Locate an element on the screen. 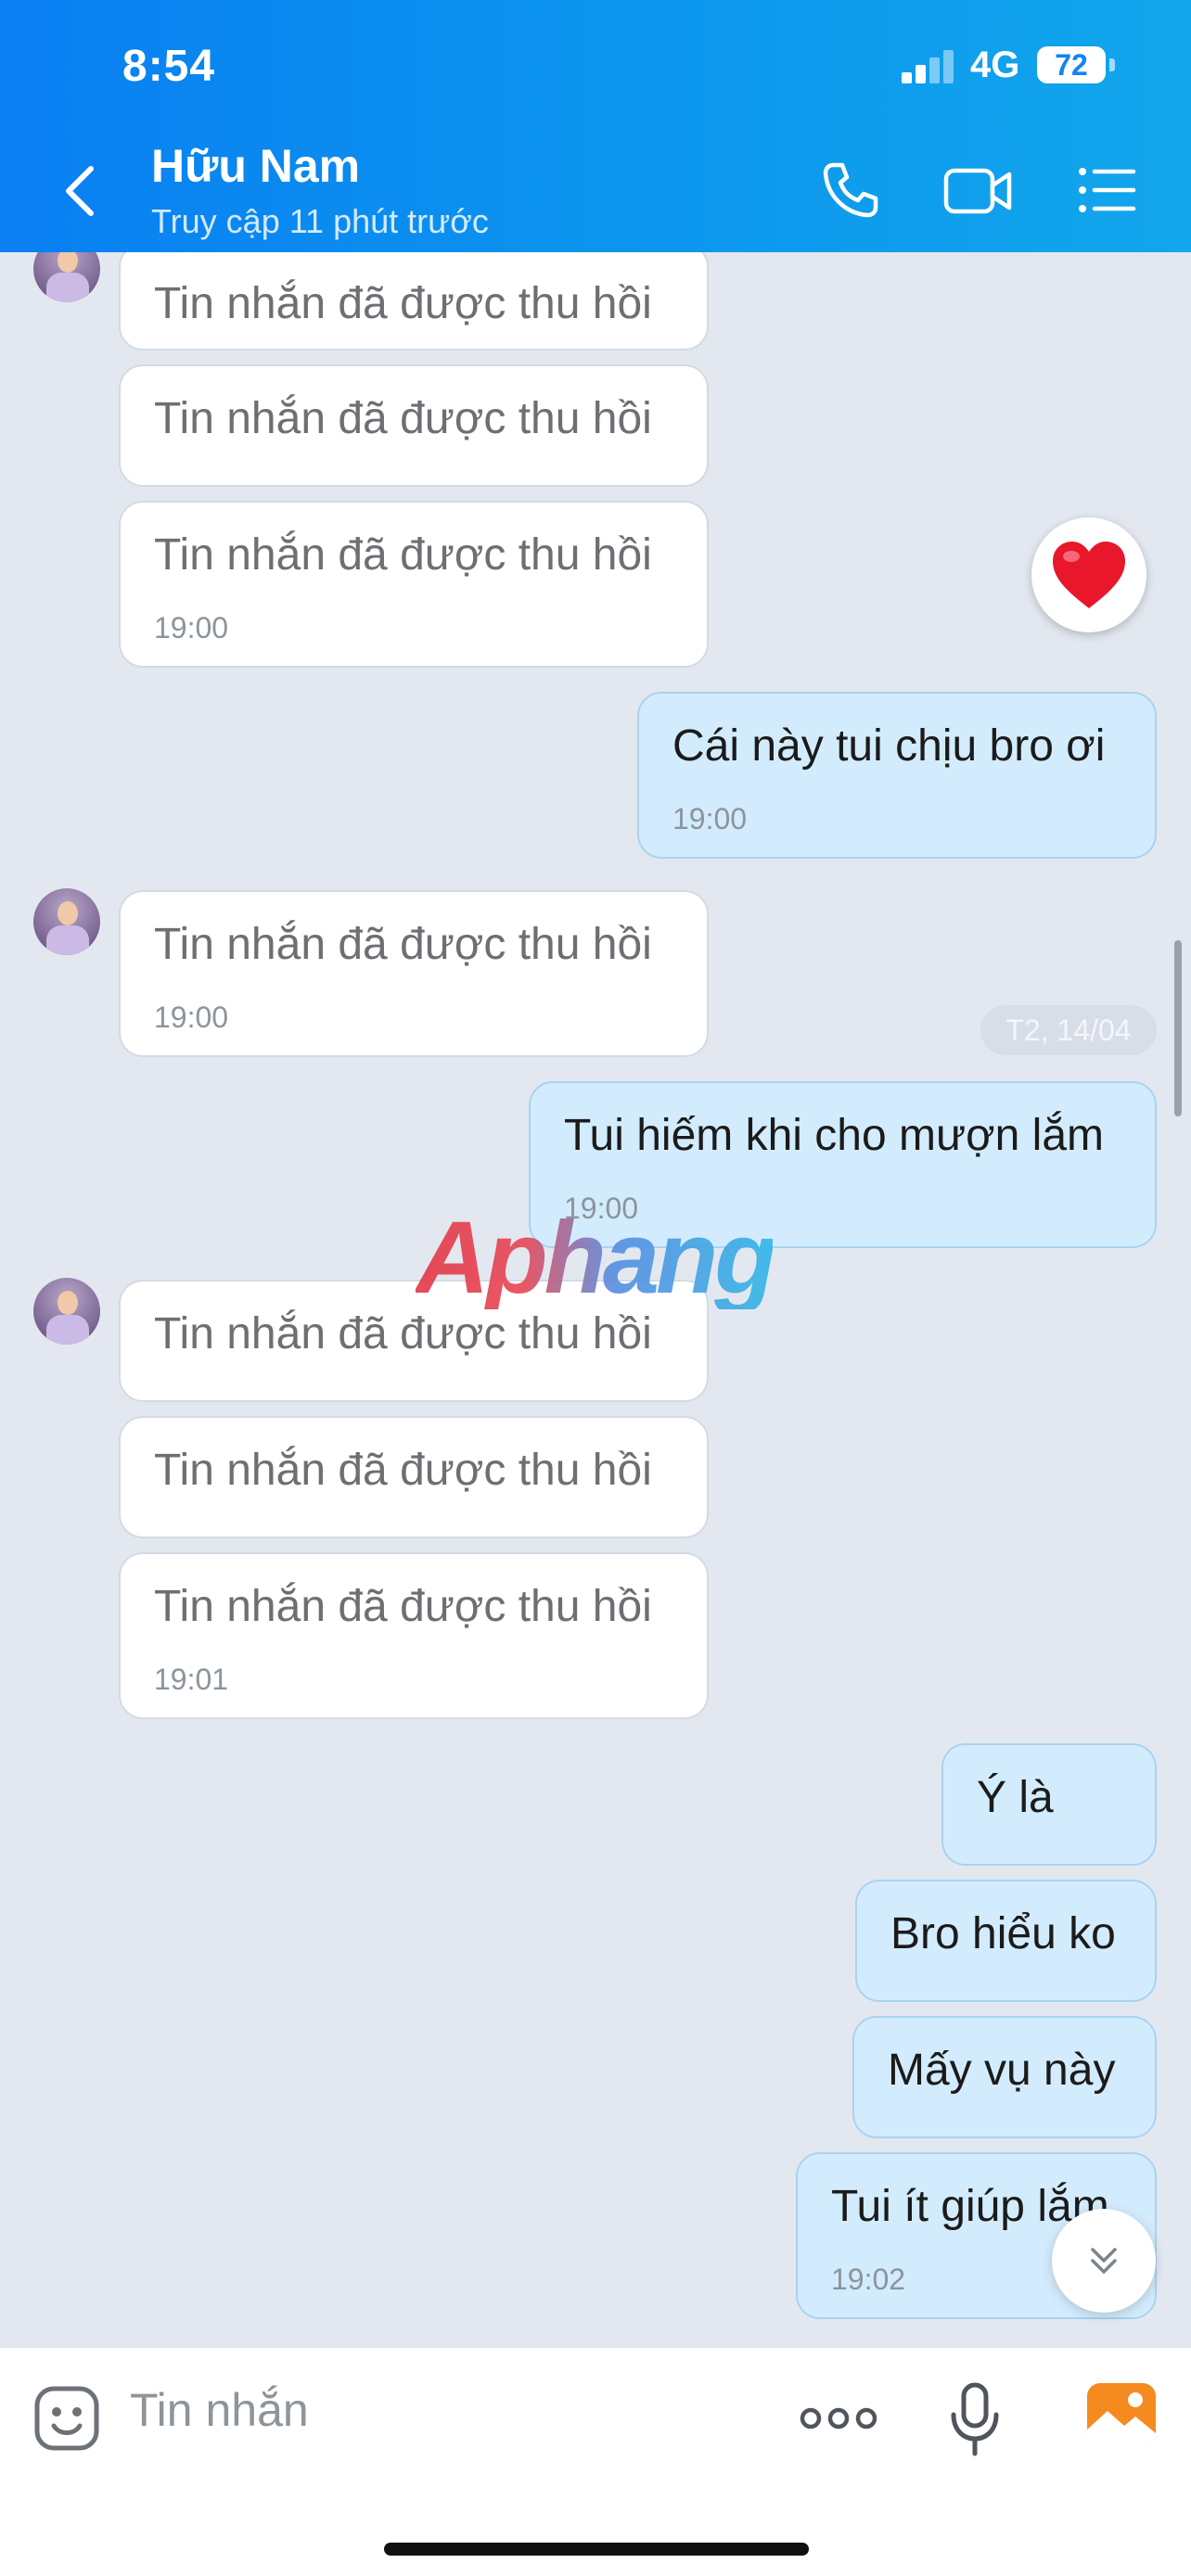  scroll-to-bottom-button is located at coordinates (1104, 2261).